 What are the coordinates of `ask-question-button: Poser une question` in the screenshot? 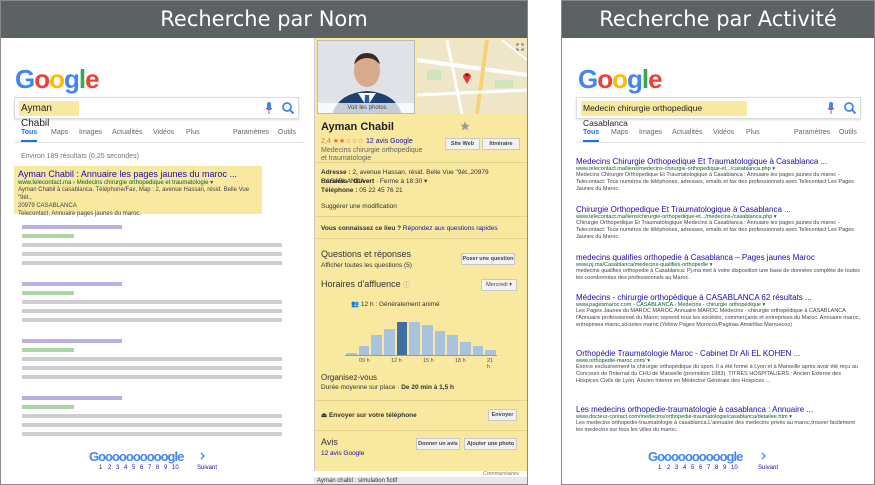 It's located at (488, 259).